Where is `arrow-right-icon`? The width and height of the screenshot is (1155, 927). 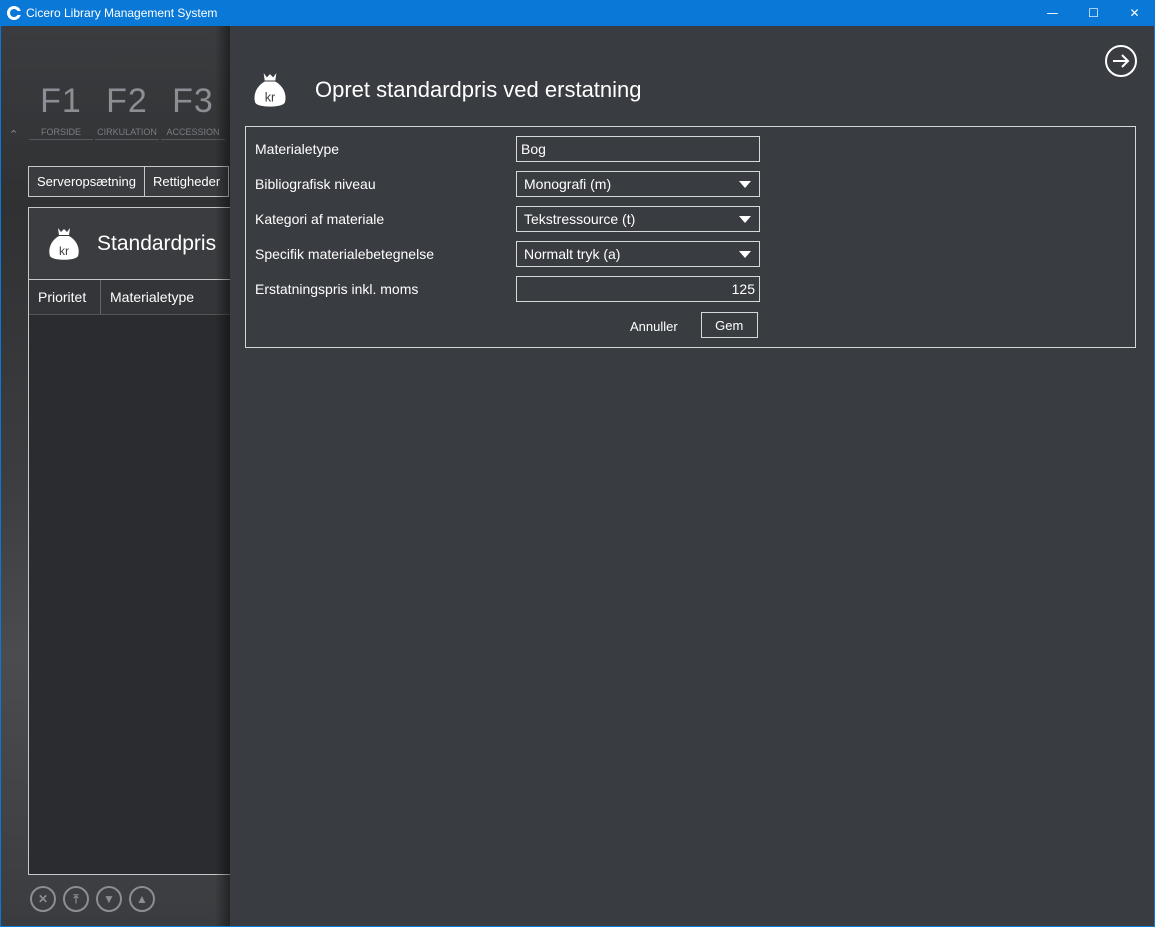
arrow-right-icon is located at coordinates (1121, 61).